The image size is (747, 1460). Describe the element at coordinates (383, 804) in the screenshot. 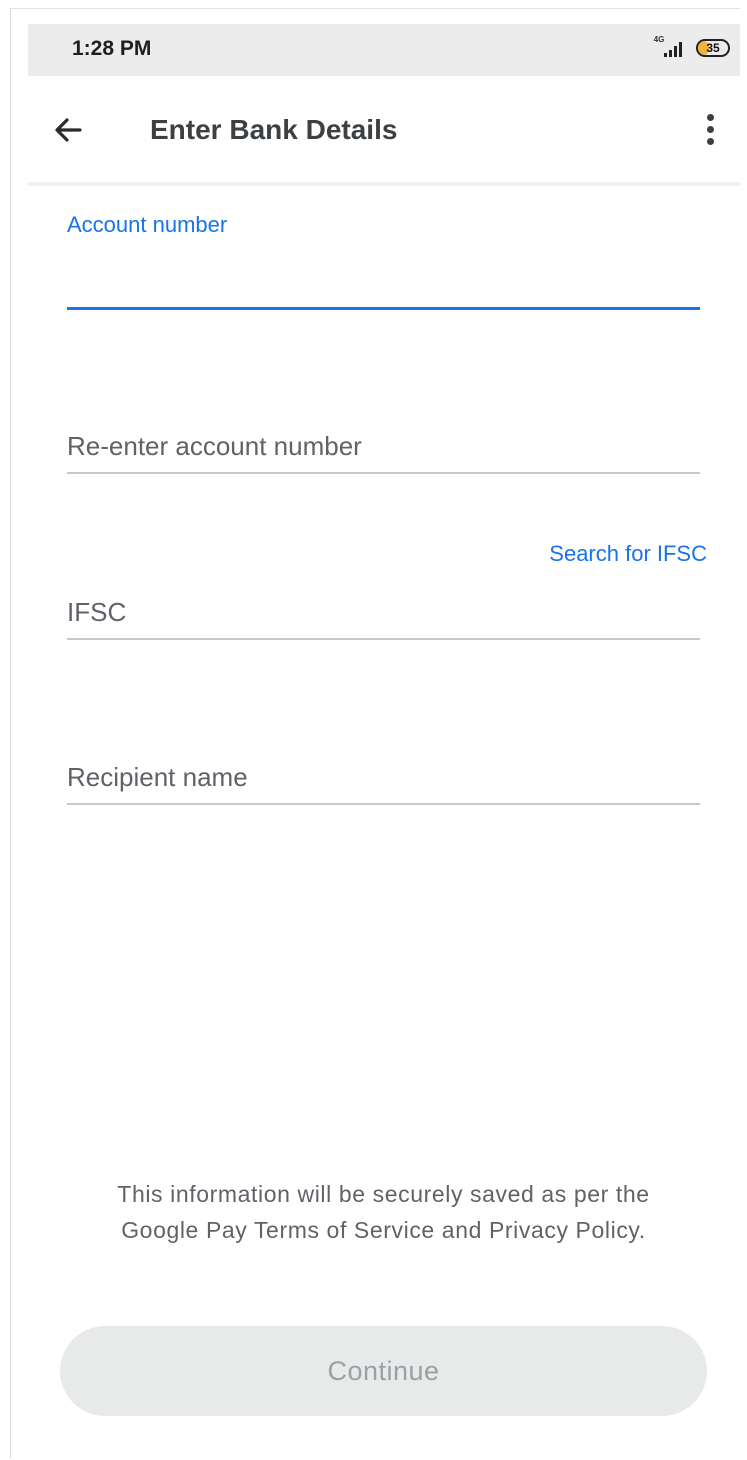

I see `recipient-name-underline` at that location.